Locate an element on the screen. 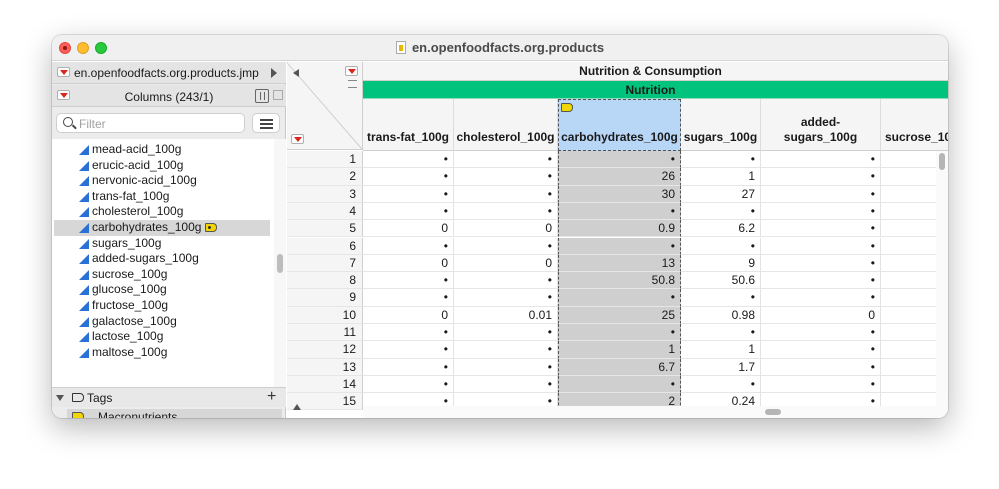 The image size is (999, 489). vertical-scroll-thumb is located at coordinates (942, 161).